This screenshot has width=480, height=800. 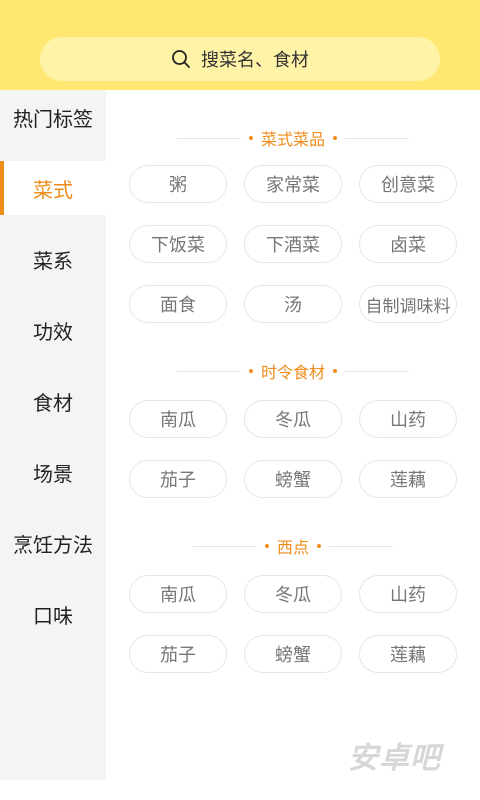 What do you see at coordinates (53, 259) in the screenshot?
I see `sidebar-item-cuisine: 菜系` at bounding box center [53, 259].